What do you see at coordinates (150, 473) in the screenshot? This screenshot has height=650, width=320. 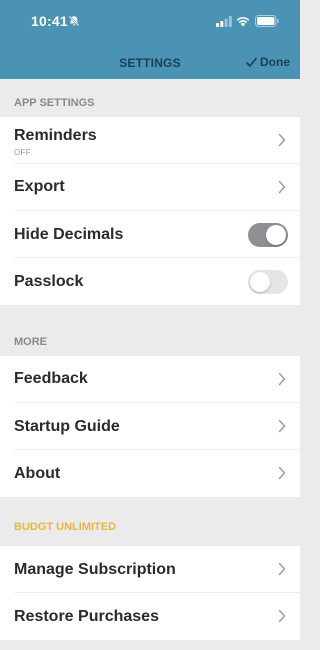 I see `about-row: About` at bounding box center [150, 473].